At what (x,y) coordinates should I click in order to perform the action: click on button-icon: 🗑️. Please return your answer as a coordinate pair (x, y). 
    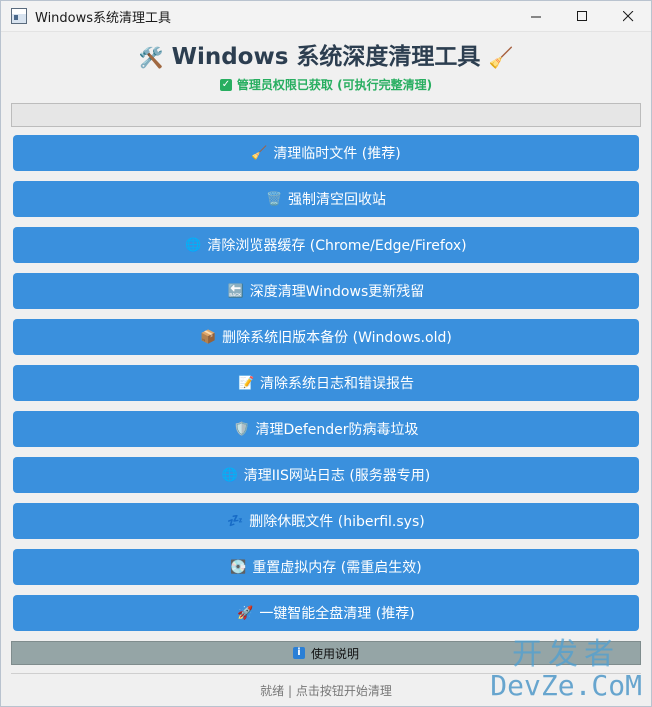
    Looking at the image, I should click on (274, 199).